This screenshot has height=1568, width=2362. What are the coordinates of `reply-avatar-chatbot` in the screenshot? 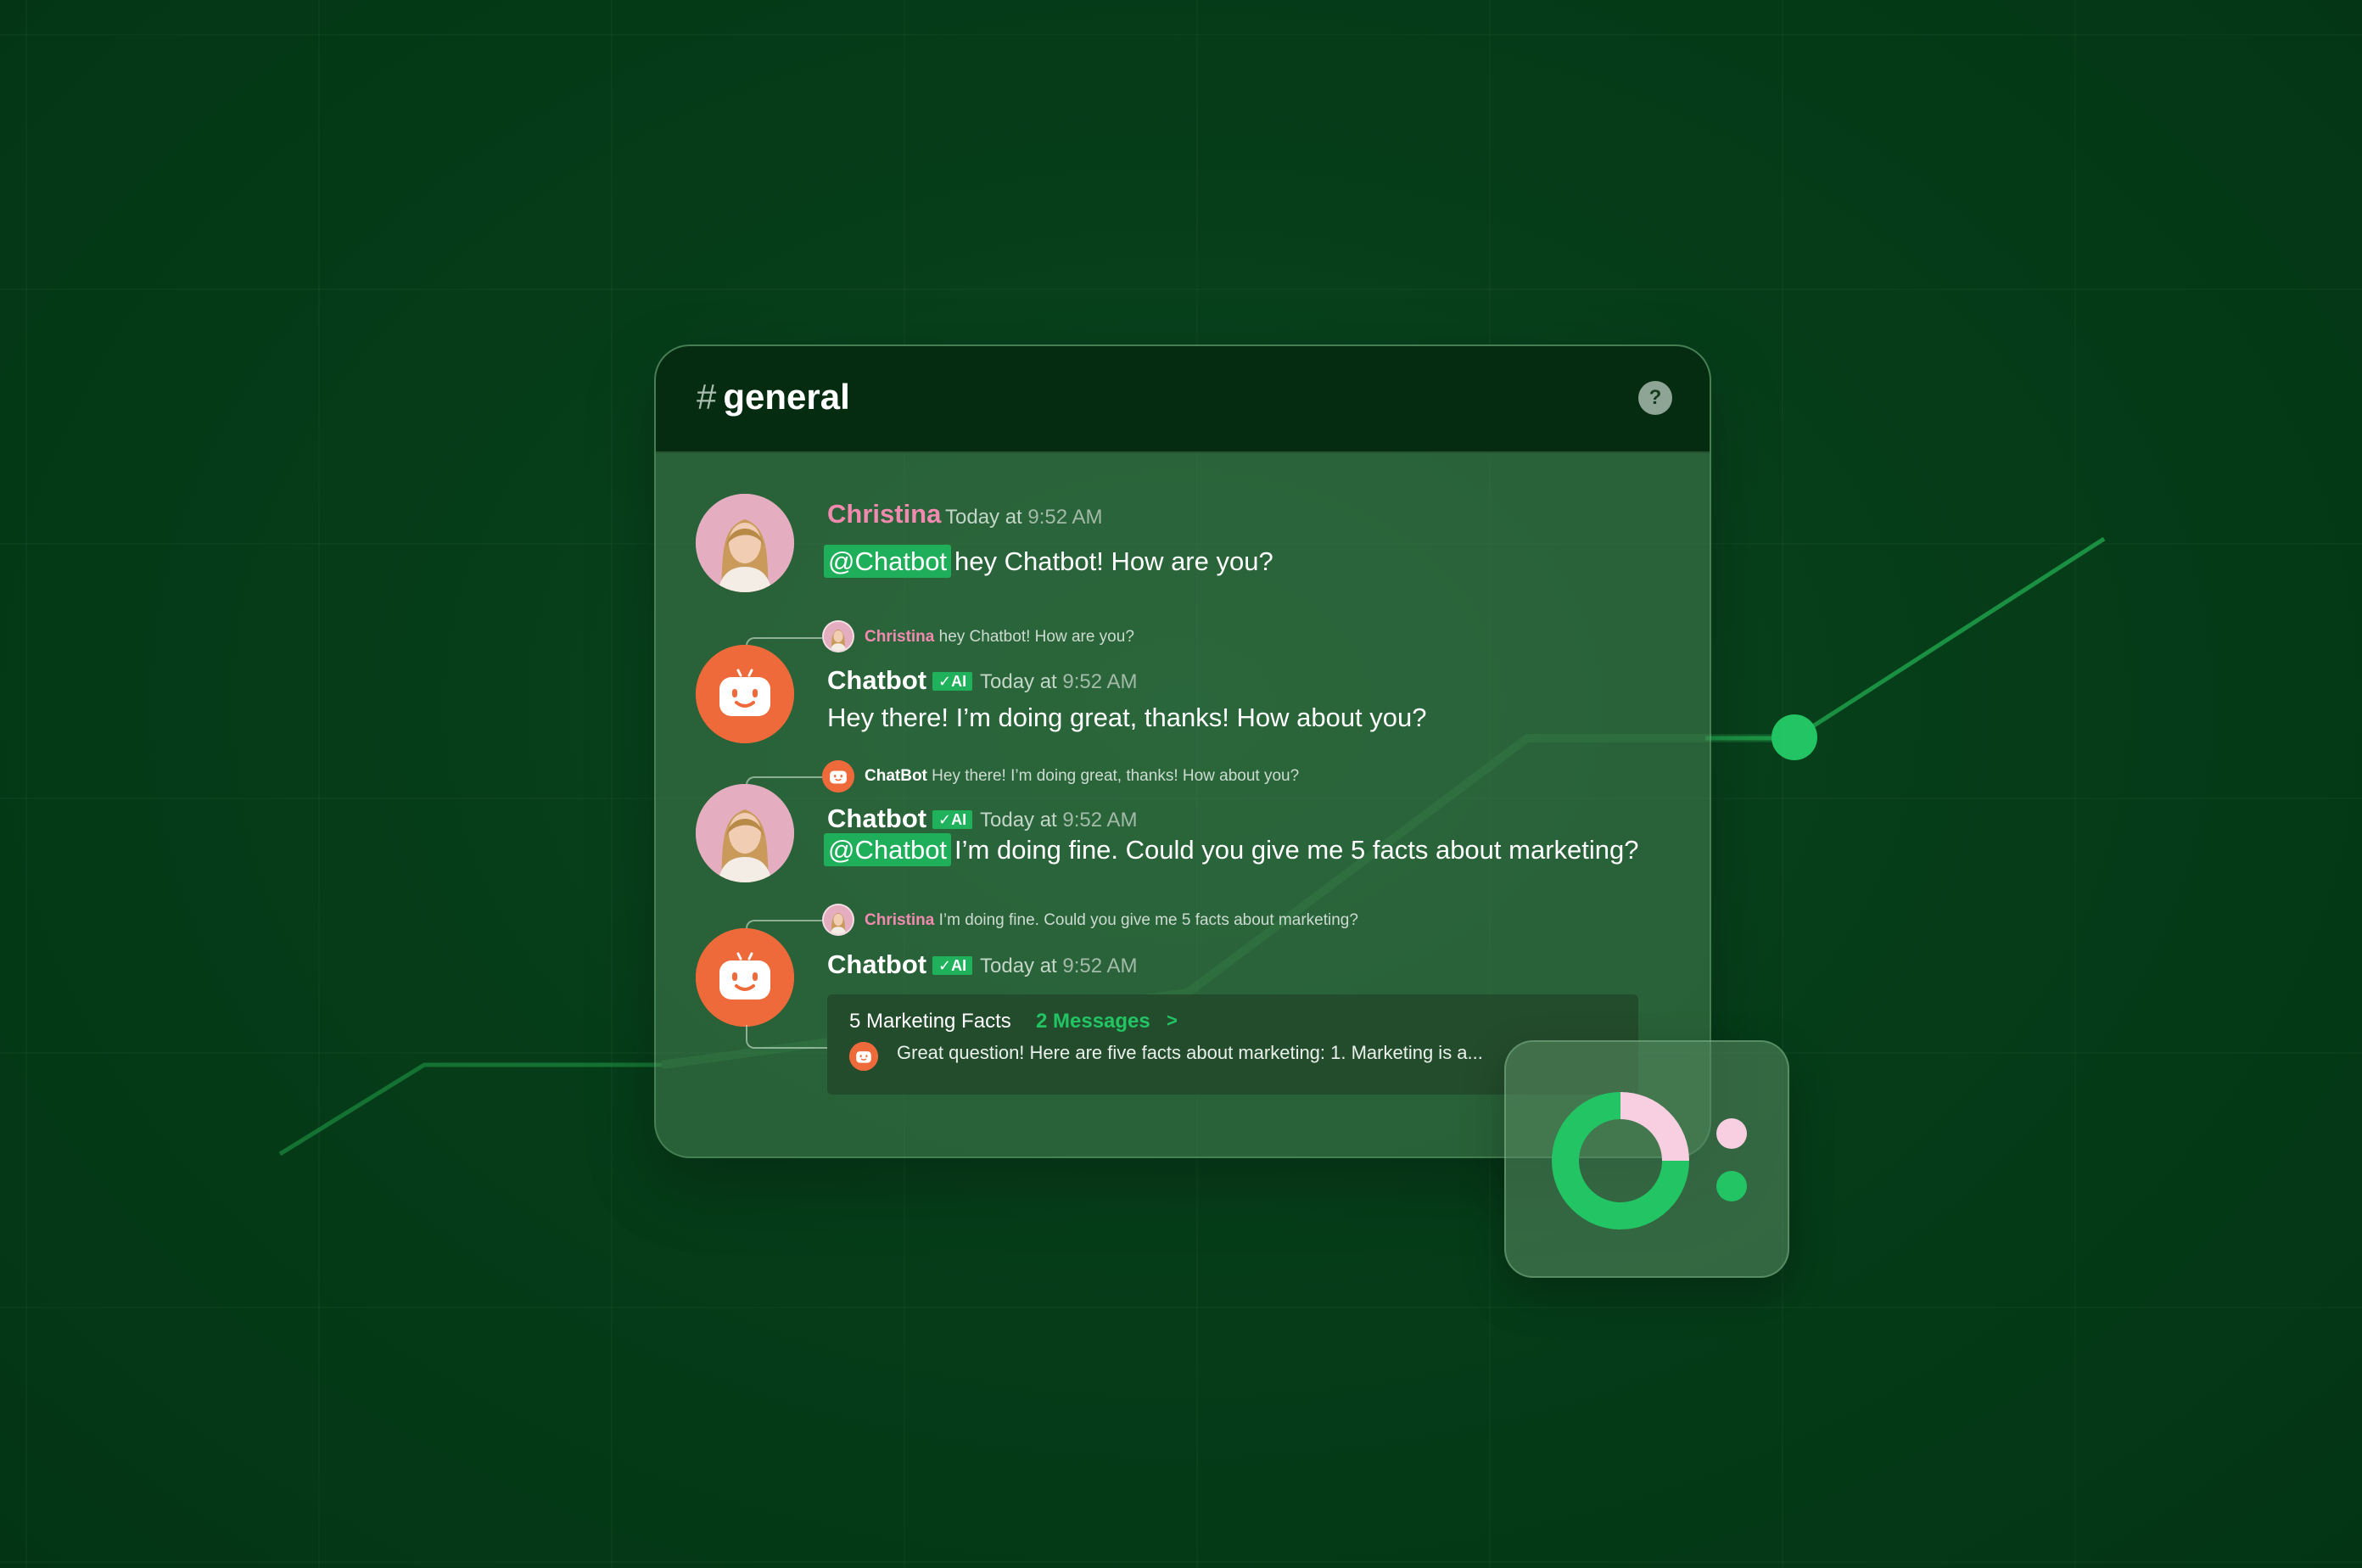 It's located at (838, 776).